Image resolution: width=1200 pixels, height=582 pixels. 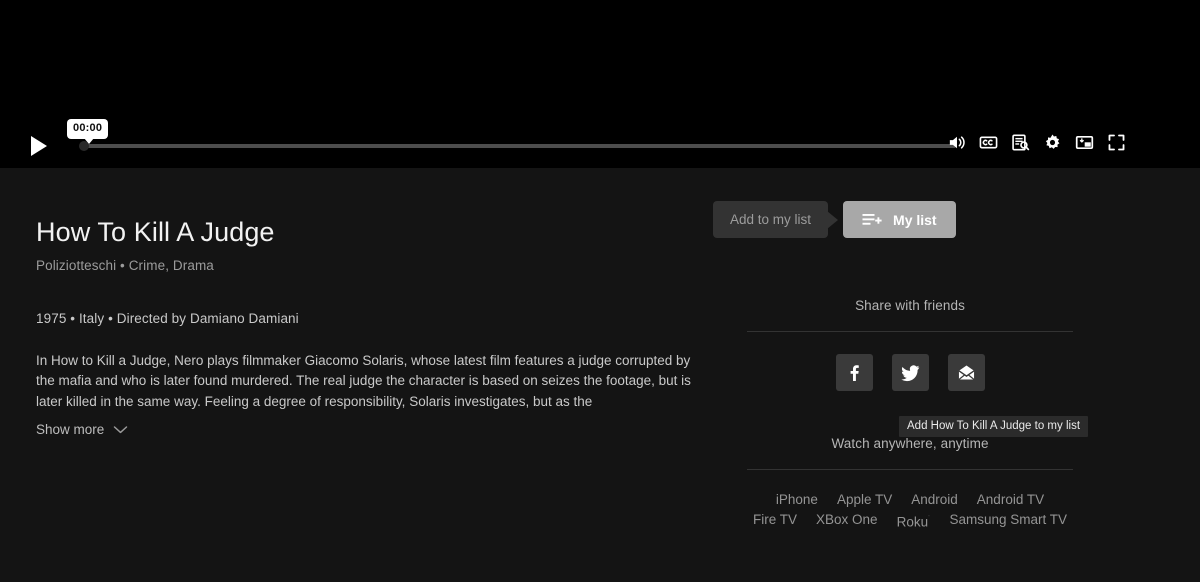 What do you see at coordinates (864, 500) in the screenshot?
I see `device-apple-tv: Apple TV` at bounding box center [864, 500].